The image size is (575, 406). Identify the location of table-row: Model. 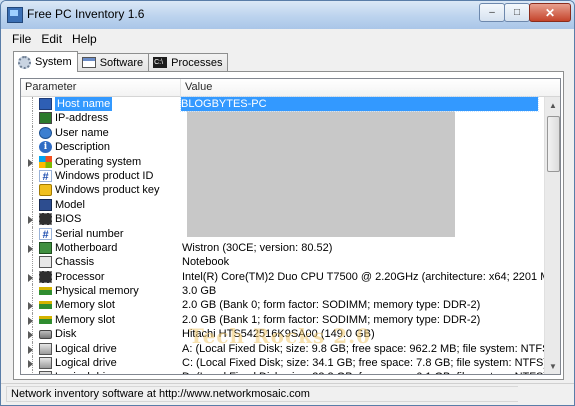
(282, 205).